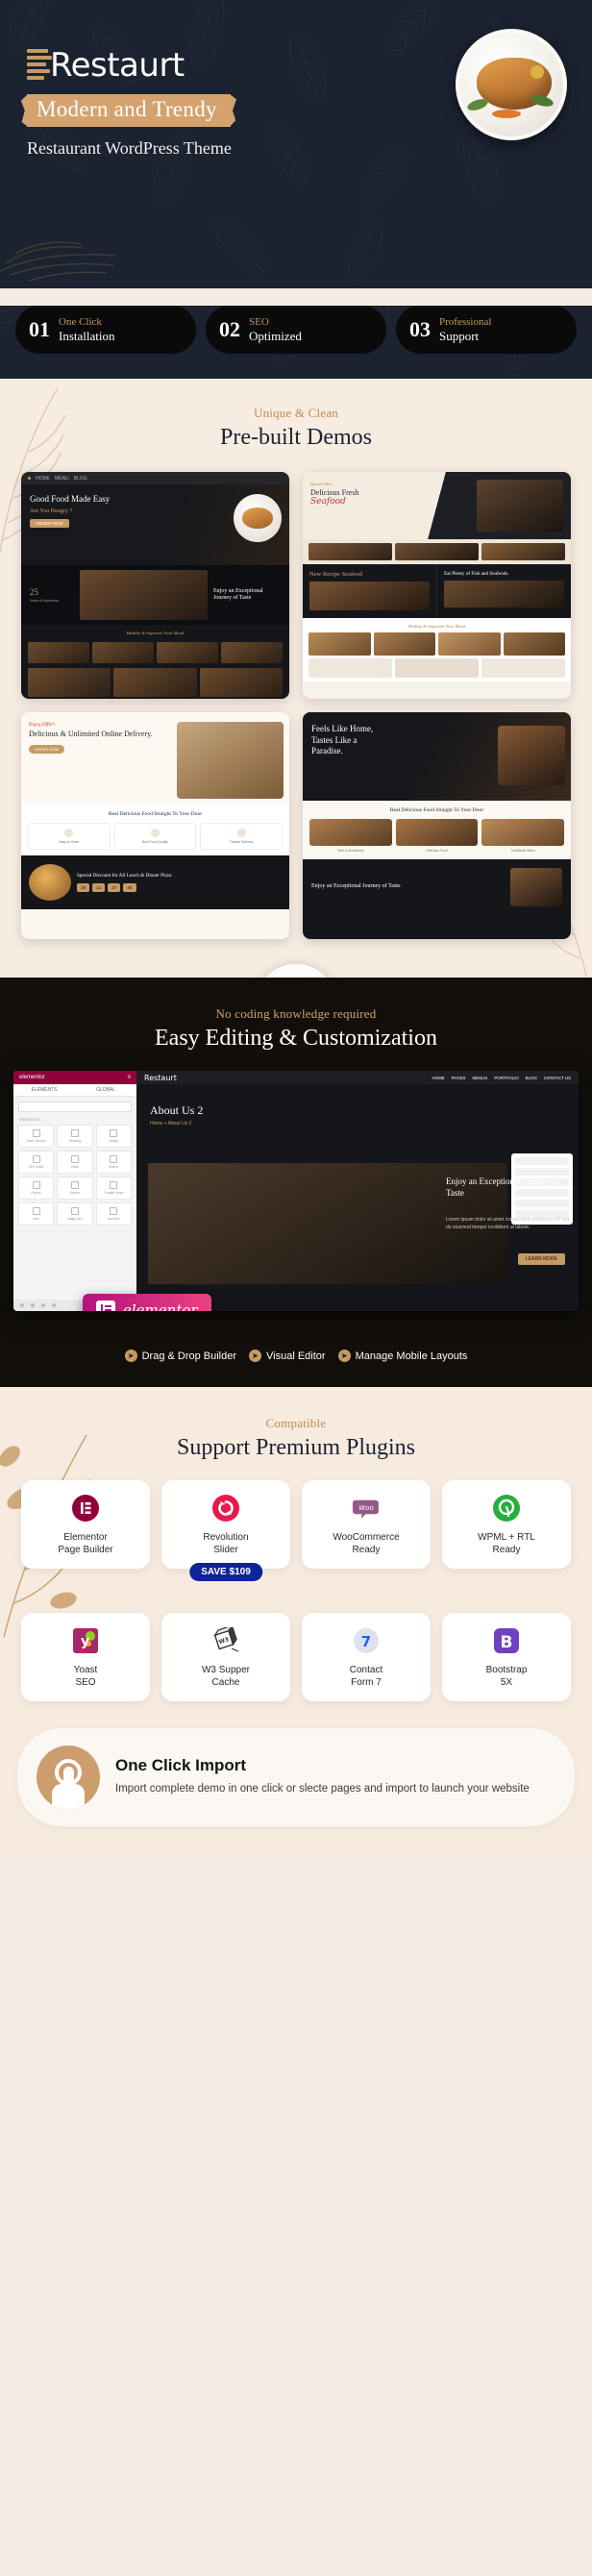 The width and height of the screenshot is (592, 2576). I want to click on timer-digit: 27, so click(115, 888).